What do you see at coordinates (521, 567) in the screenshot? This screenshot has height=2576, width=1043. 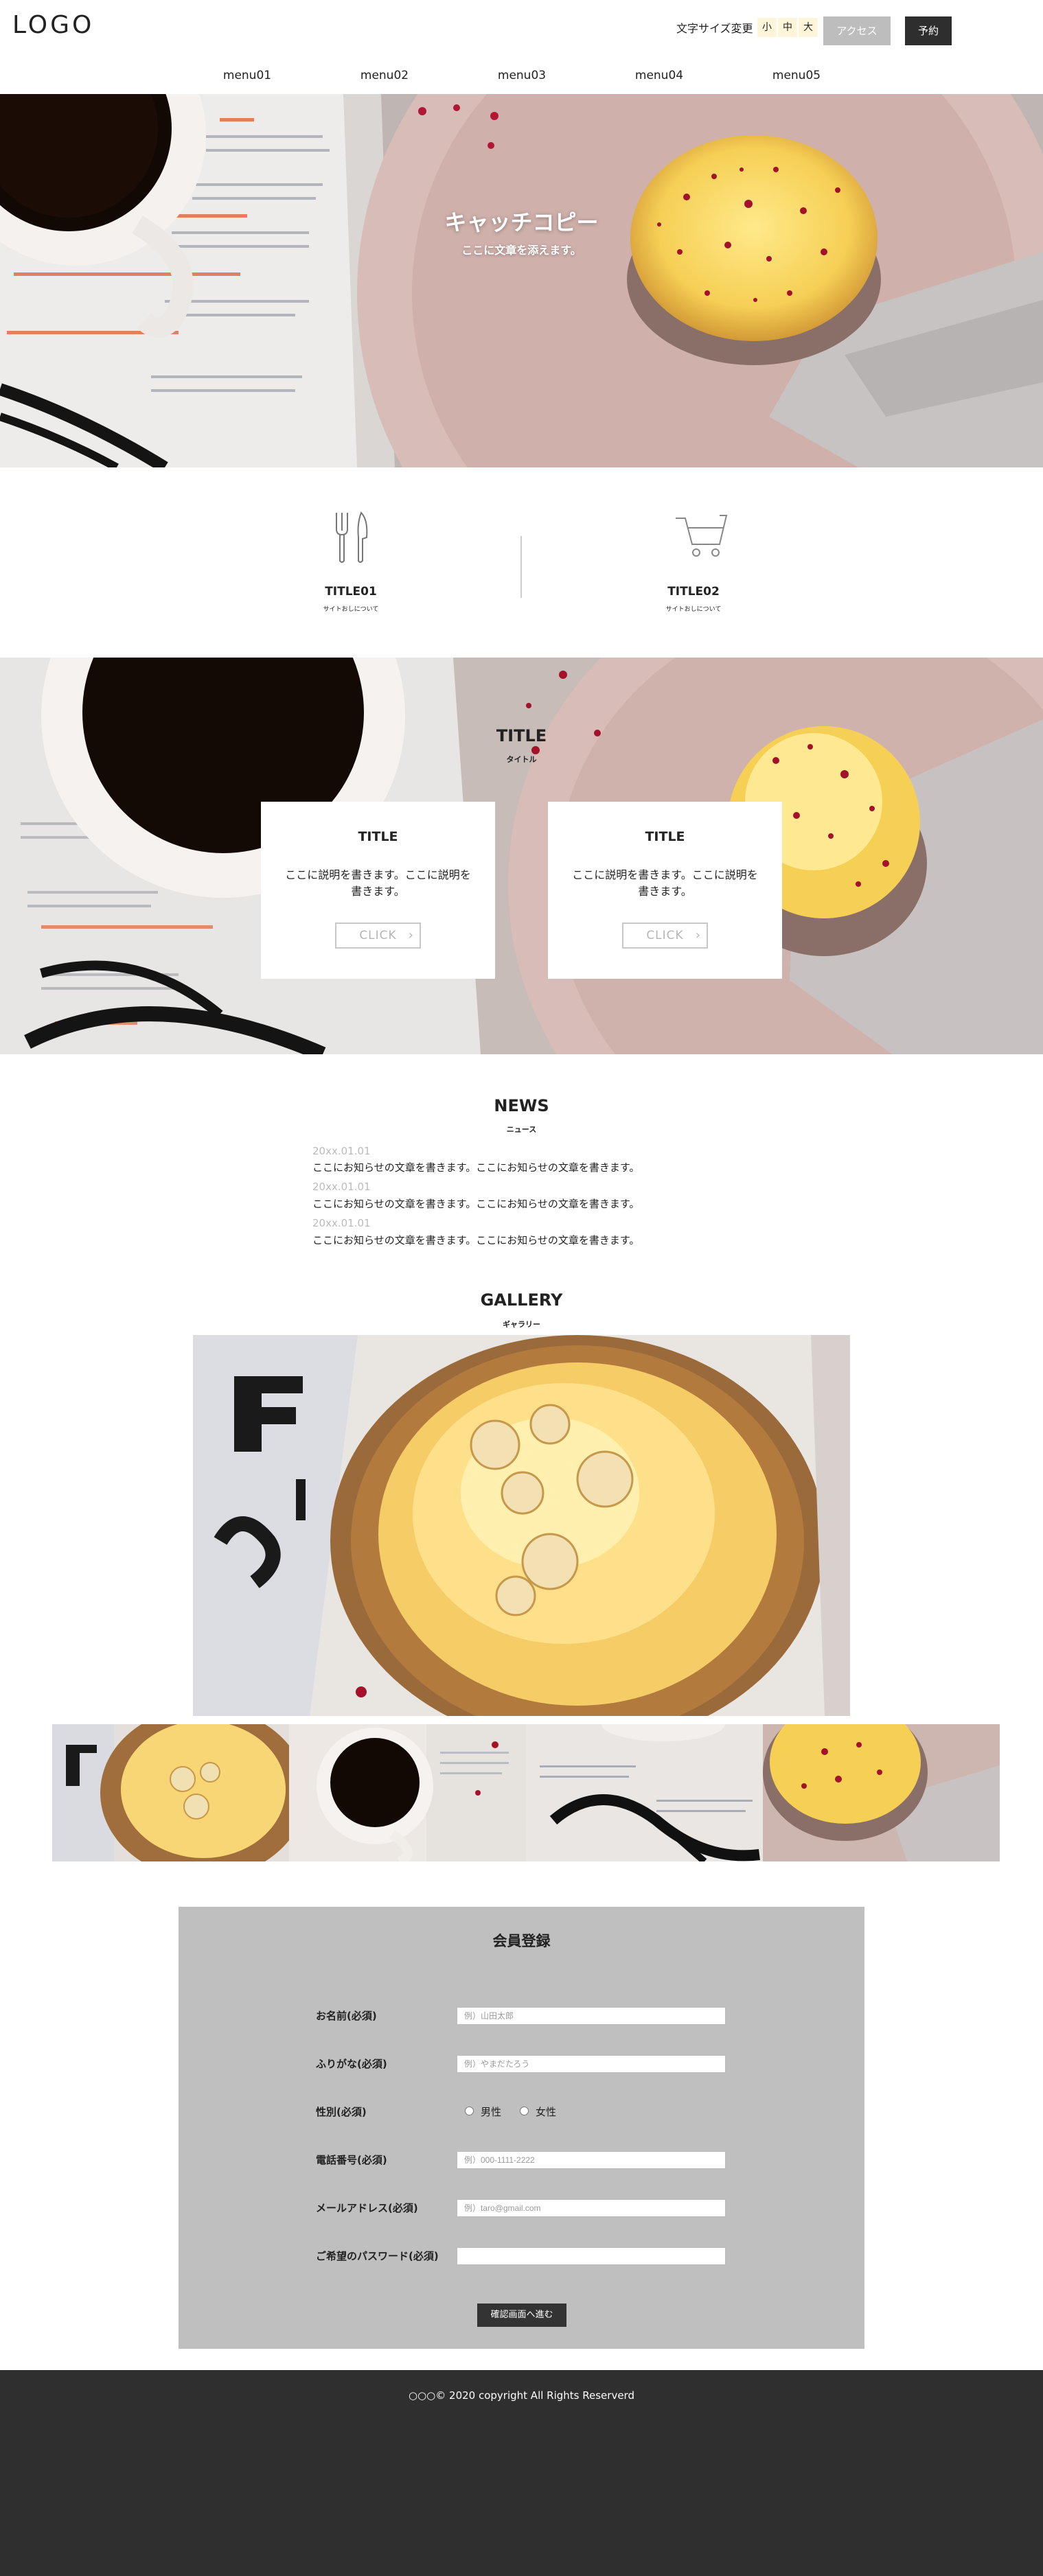 I see `feature-divider` at bounding box center [521, 567].